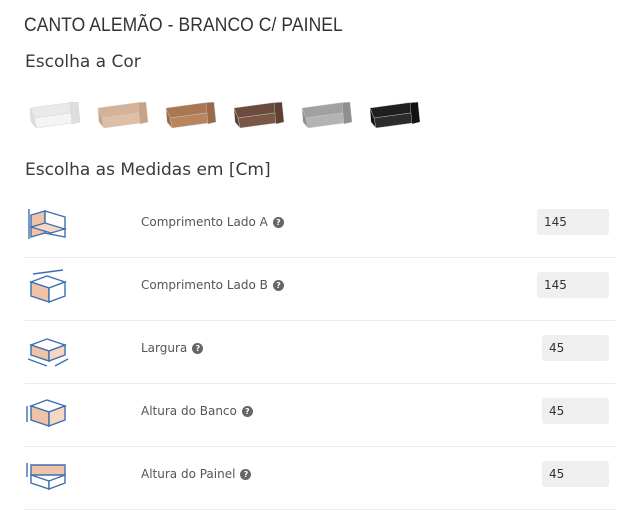 The image size is (631, 520). Describe the element at coordinates (326, 116) in the screenshot. I see `swatch-cinza` at that location.